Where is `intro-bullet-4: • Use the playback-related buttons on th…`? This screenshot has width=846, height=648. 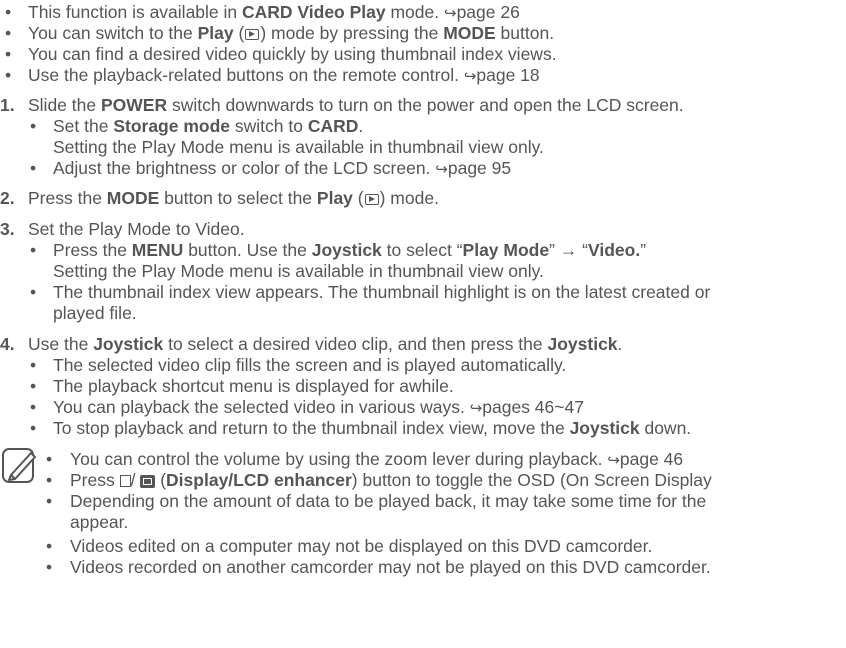 intro-bullet-4: • Use the playback-related buttons on th… is located at coordinates (272, 75).